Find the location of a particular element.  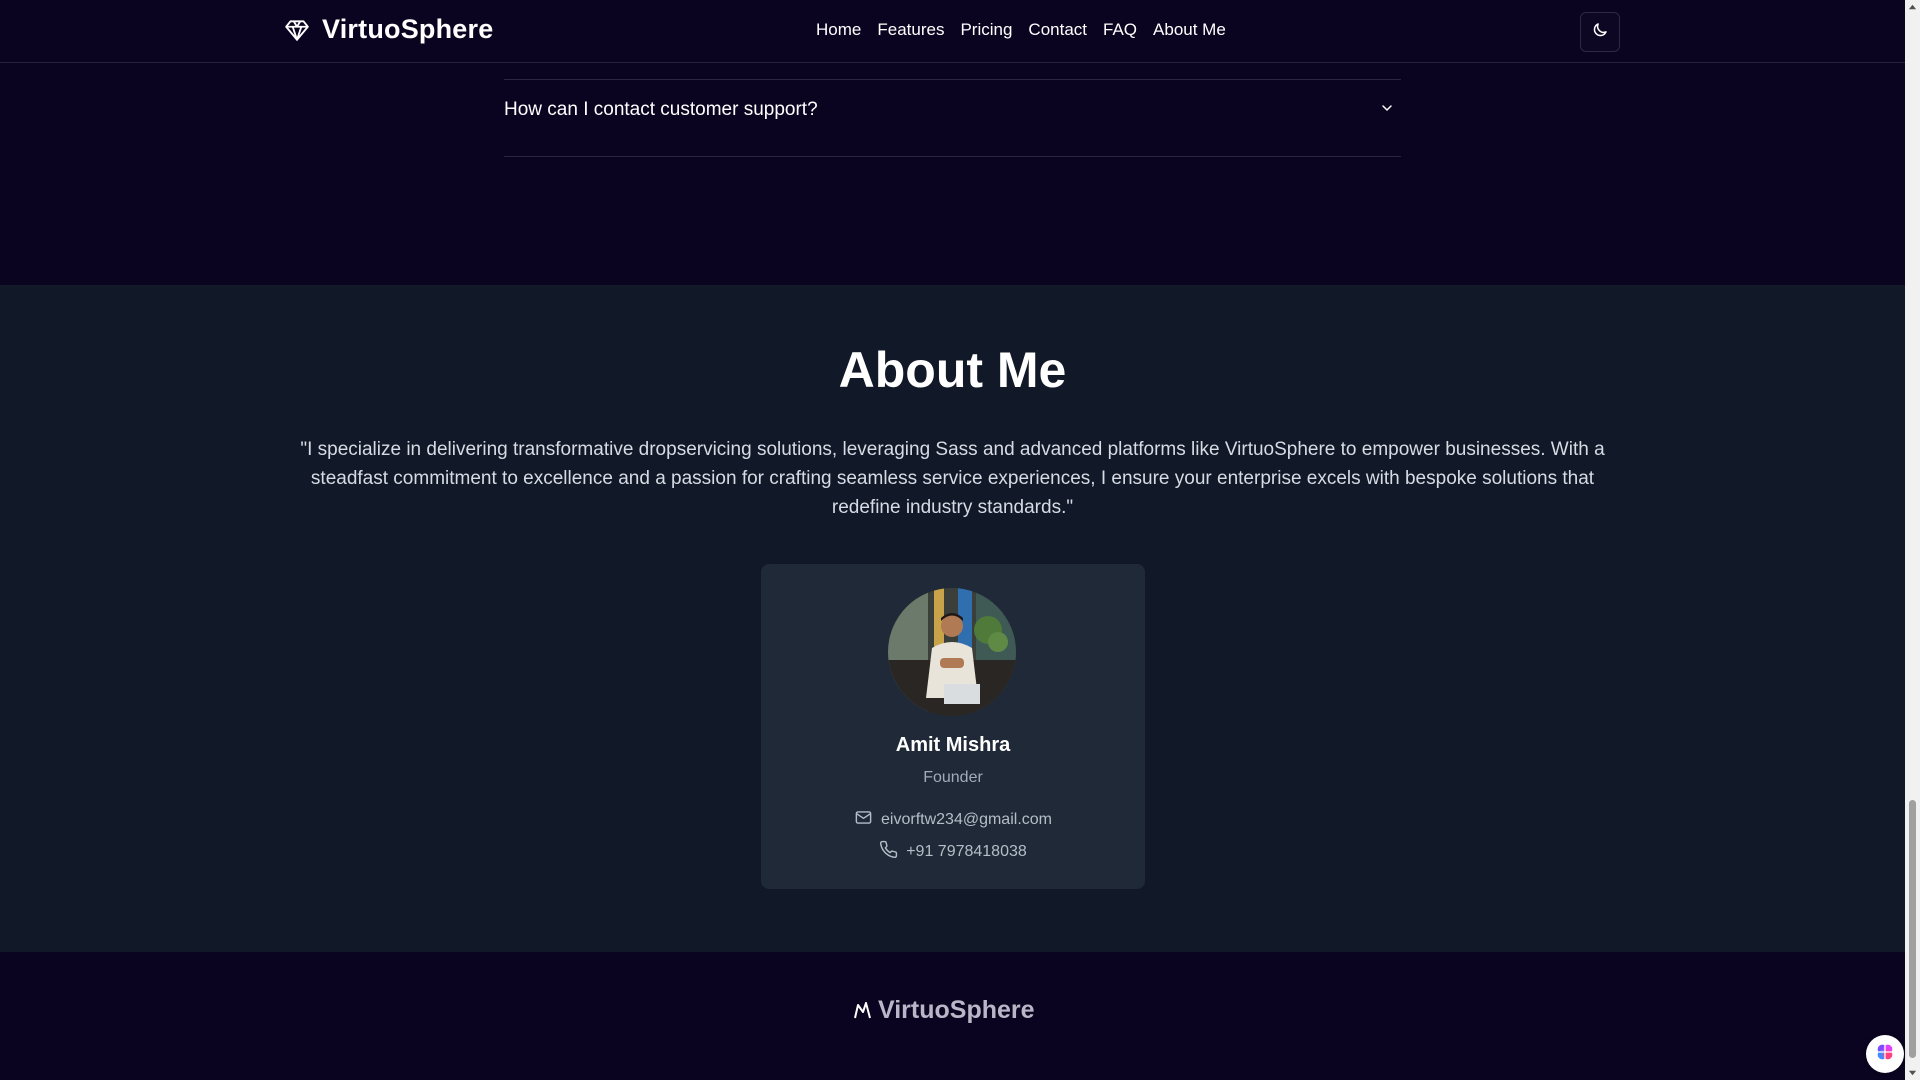

about-title: About Me is located at coordinates (952, 370).